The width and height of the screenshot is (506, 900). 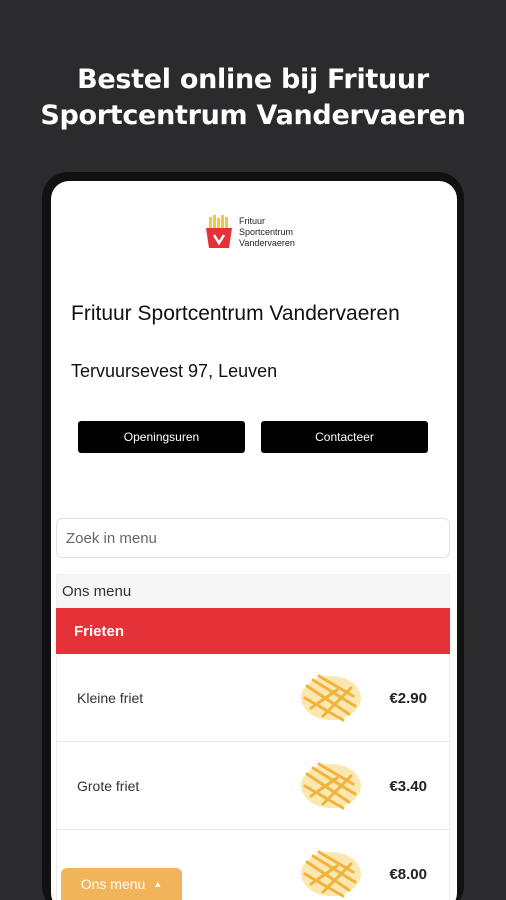 What do you see at coordinates (252, 220) in the screenshot?
I see `logo-text-line-1: Frituur` at bounding box center [252, 220].